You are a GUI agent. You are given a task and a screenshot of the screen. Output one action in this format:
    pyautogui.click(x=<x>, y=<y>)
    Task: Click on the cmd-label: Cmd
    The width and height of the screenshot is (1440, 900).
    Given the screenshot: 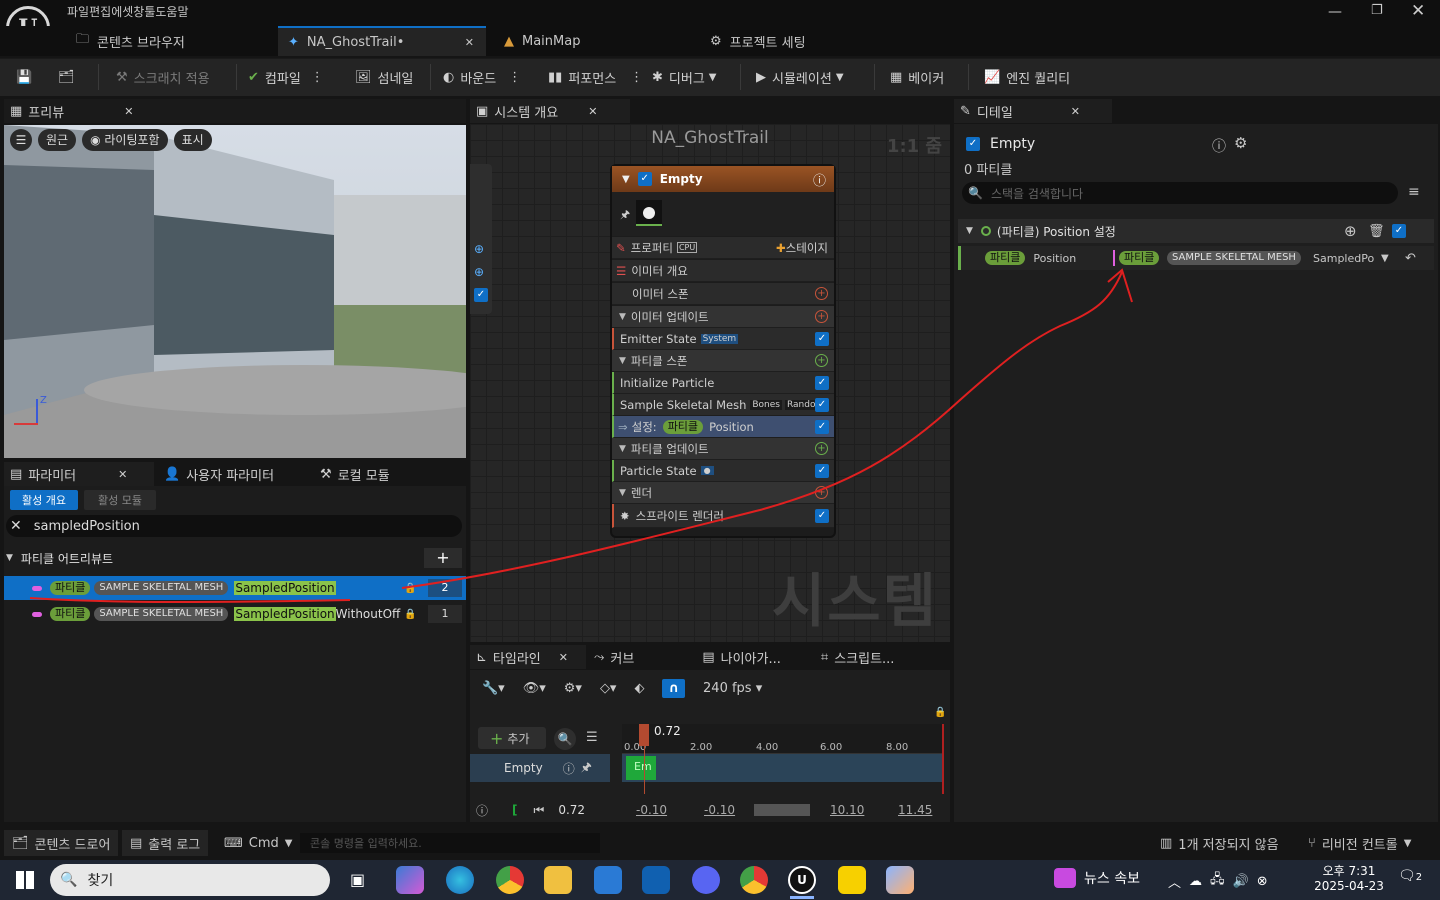 What is the action you would take?
    pyautogui.click(x=263, y=843)
    